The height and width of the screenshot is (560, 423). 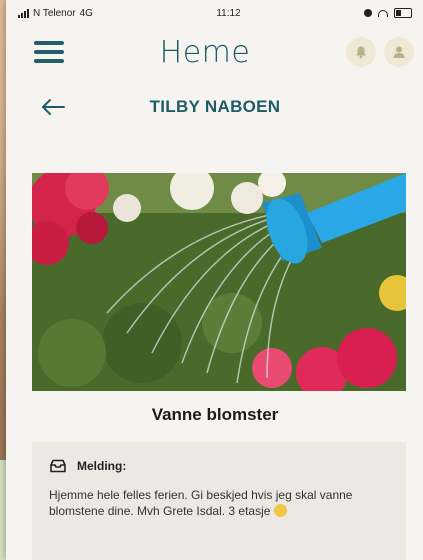 What do you see at coordinates (379, 52) in the screenshot?
I see `app-bar-actions` at bounding box center [379, 52].